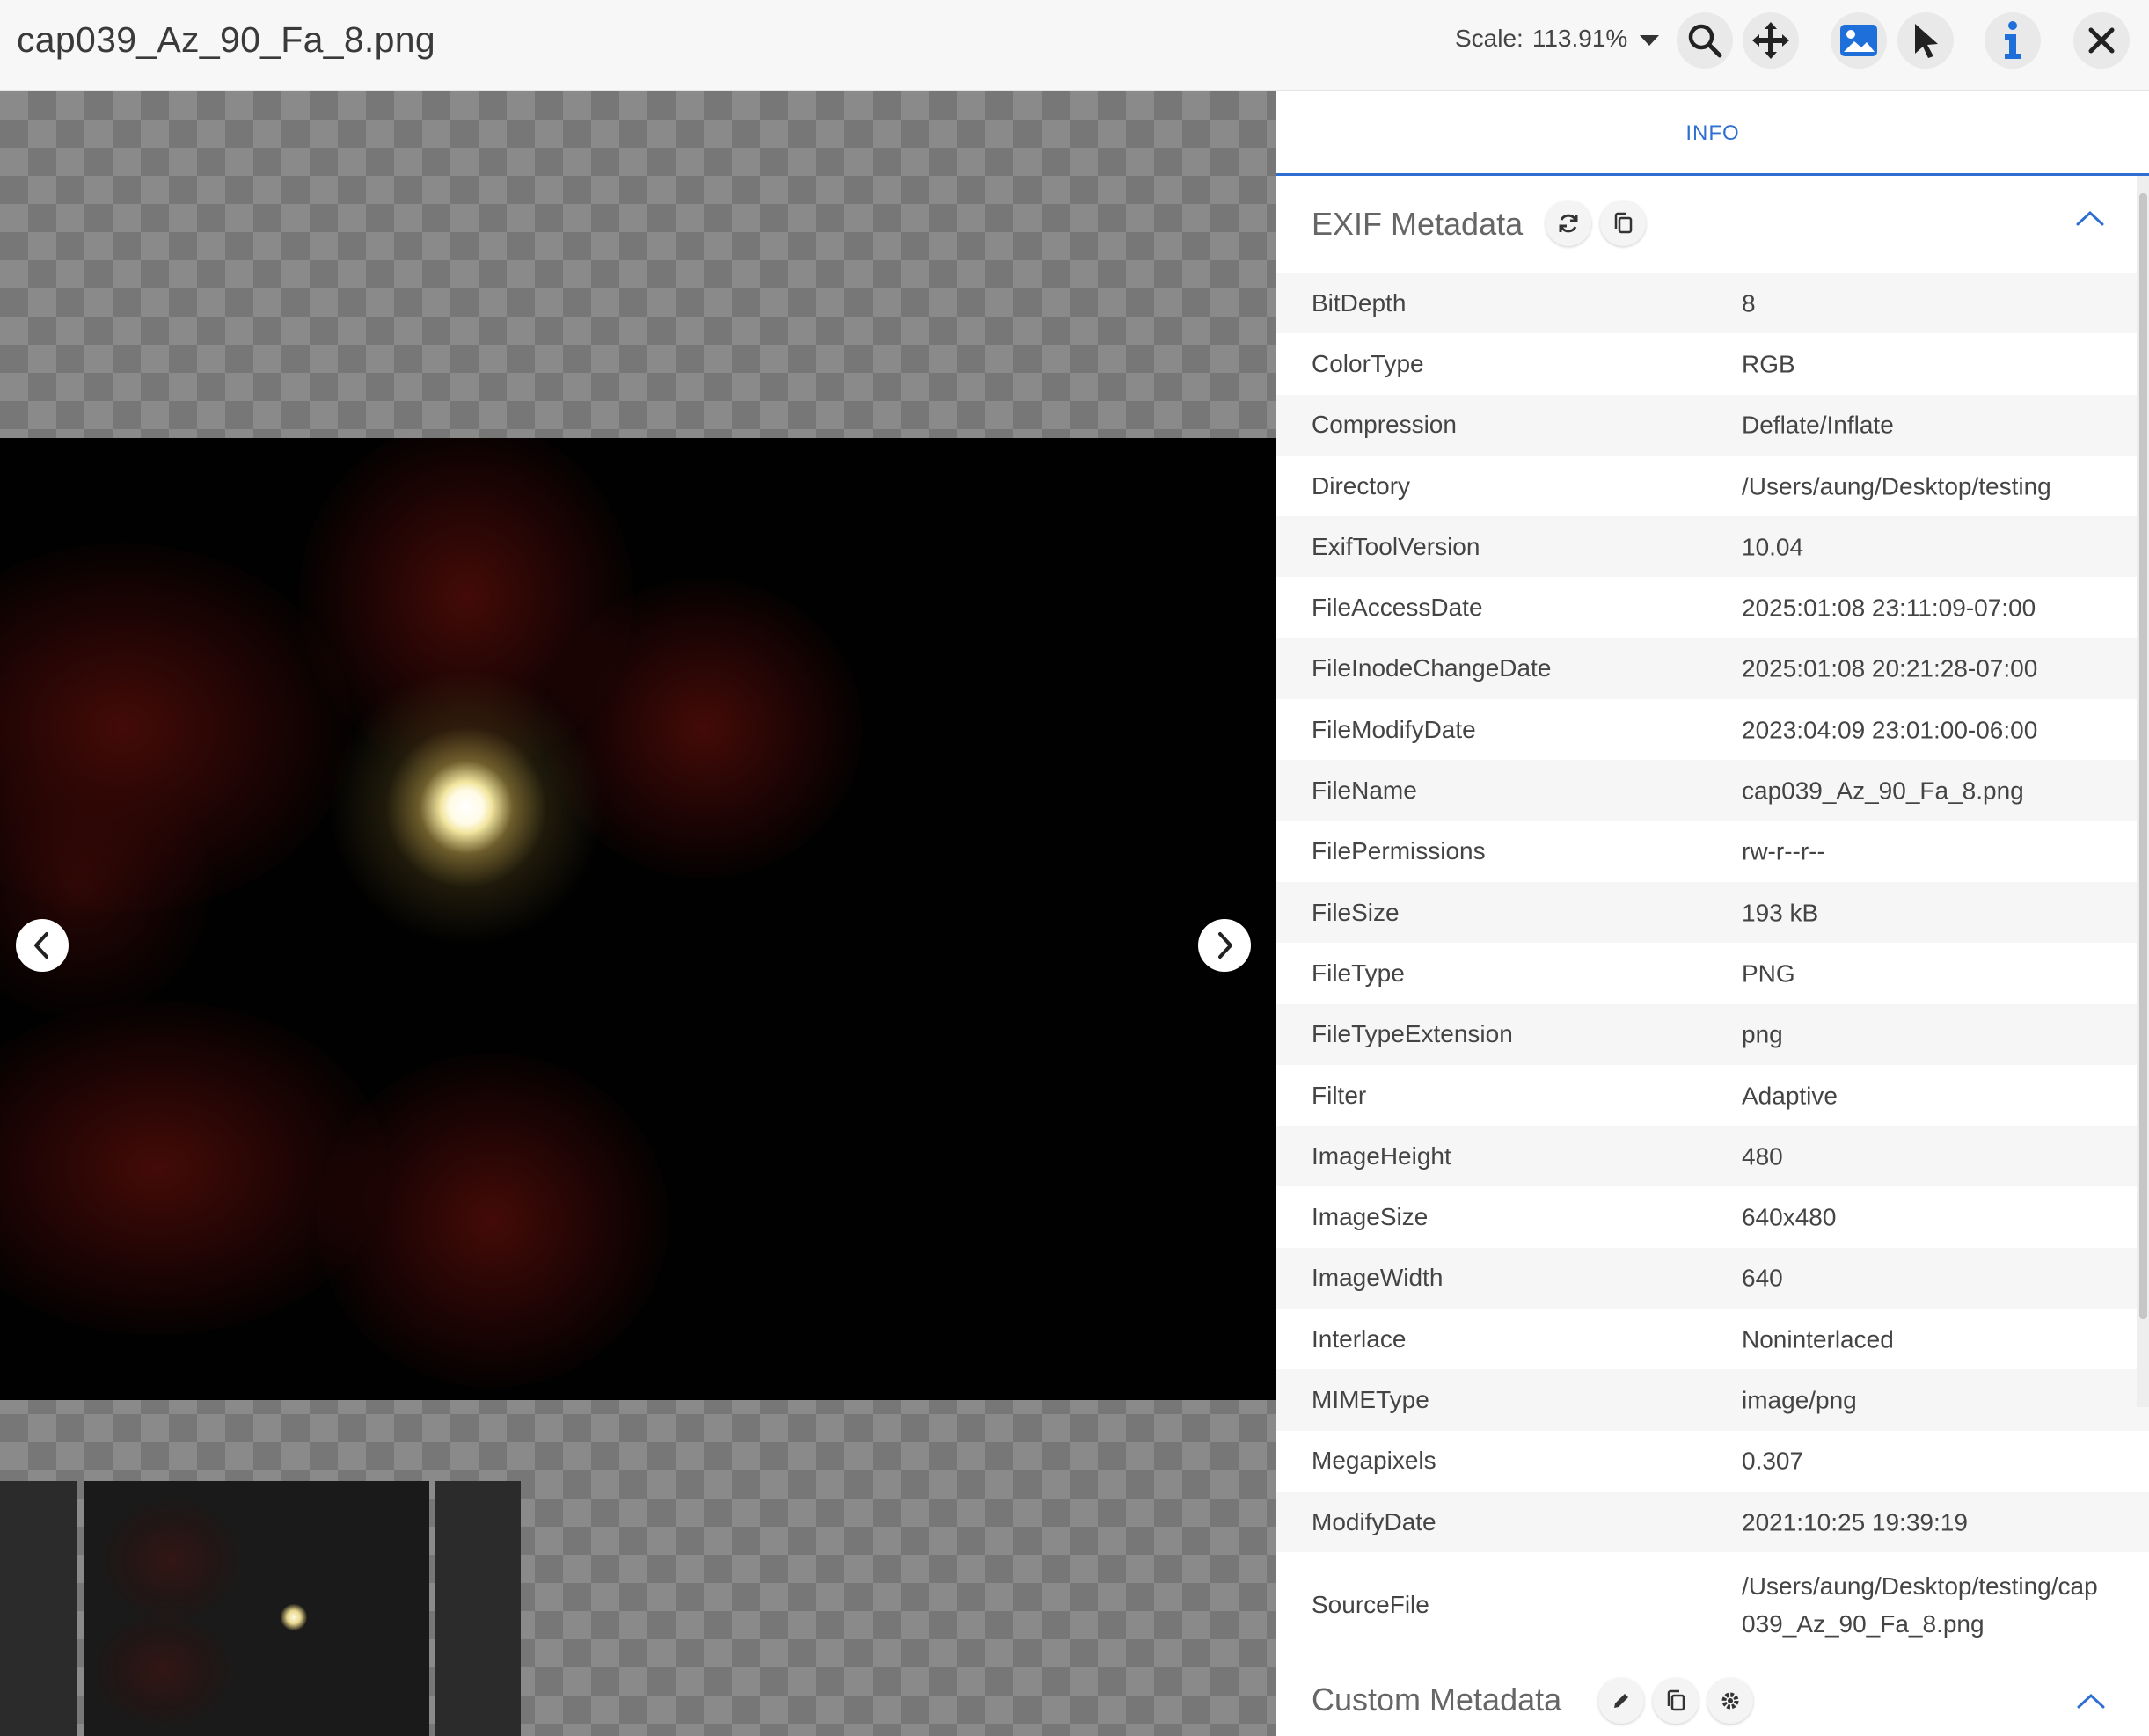 The height and width of the screenshot is (1736, 2149). What do you see at coordinates (1783, 851) in the screenshot?
I see `metadata-value: rw-r--r--` at bounding box center [1783, 851].